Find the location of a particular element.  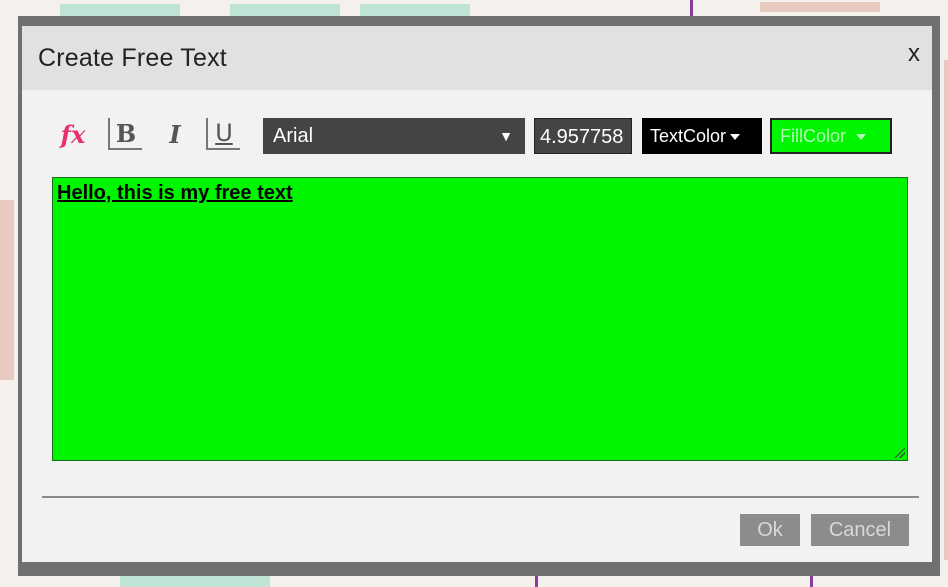

footer-divider is located at coordinates (480, 497).